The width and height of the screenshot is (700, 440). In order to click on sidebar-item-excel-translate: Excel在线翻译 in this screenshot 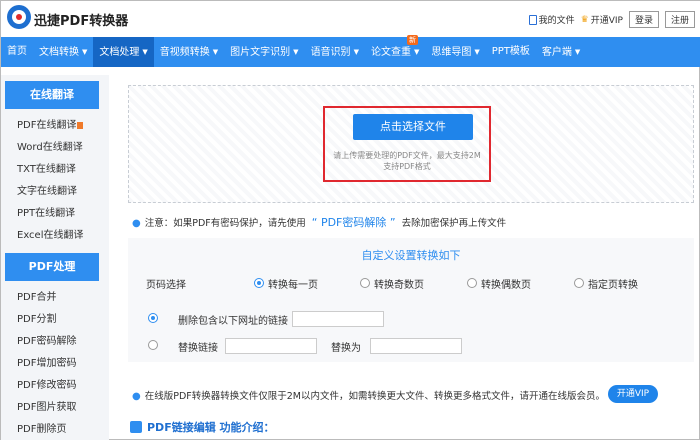, I will do `click(55, 236)`.